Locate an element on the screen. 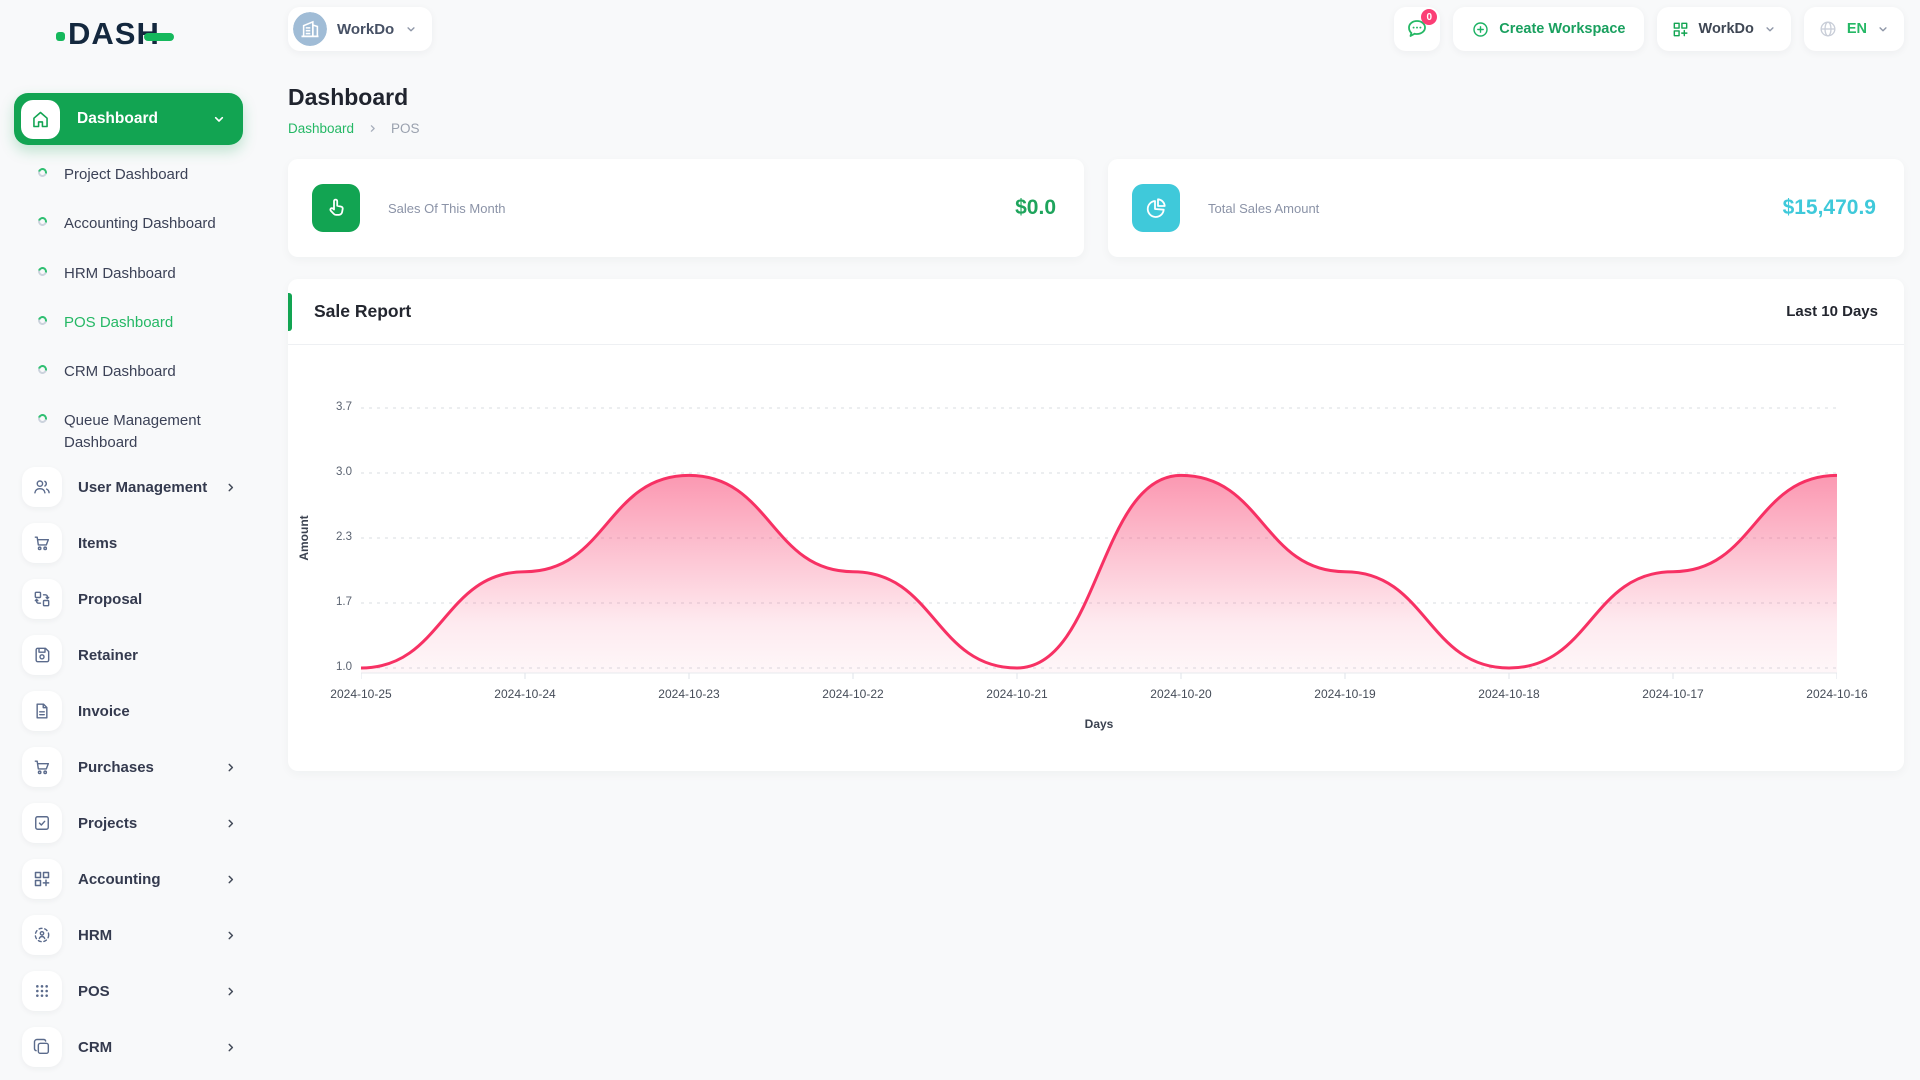  x-axis-tick-label: 2024-10-22 is located at coordinates (853, 694).